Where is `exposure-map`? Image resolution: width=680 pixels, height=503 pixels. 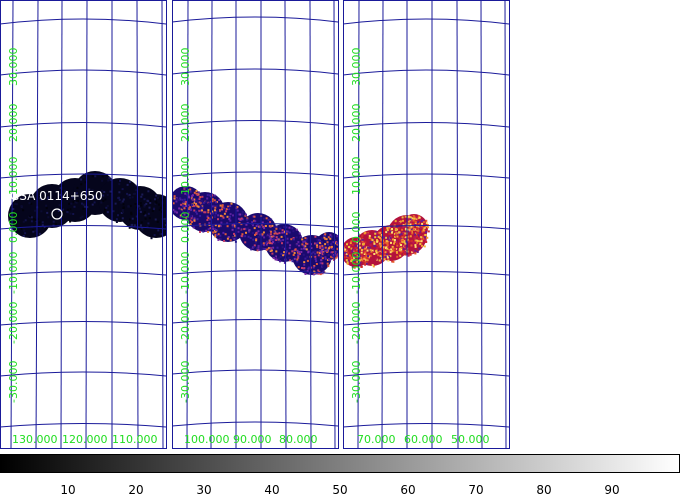 exposure-map is located at coordinates (256, 231).